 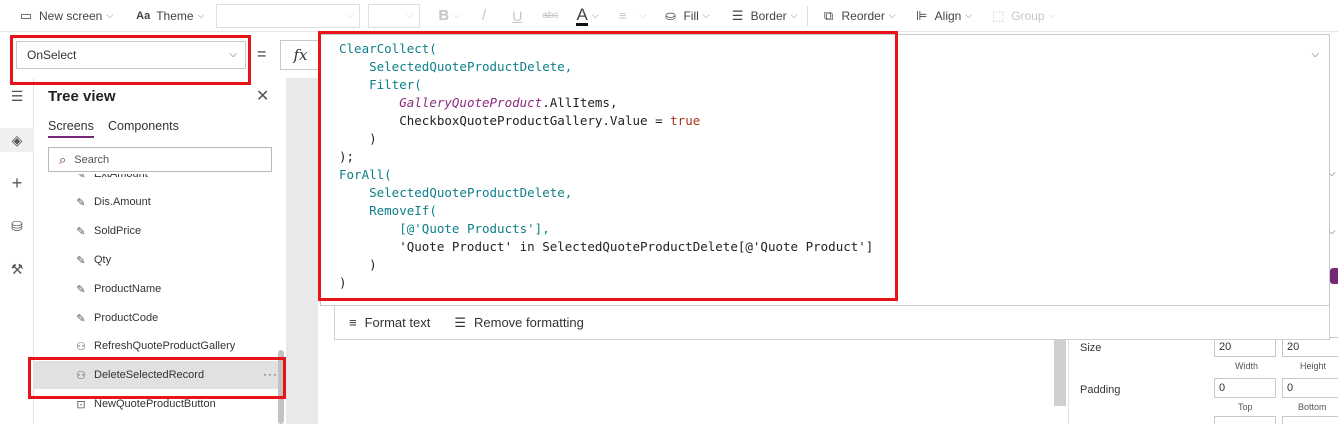 I want to click on tree-item: ✎ SoldPrice, so click(x=160, y=231).